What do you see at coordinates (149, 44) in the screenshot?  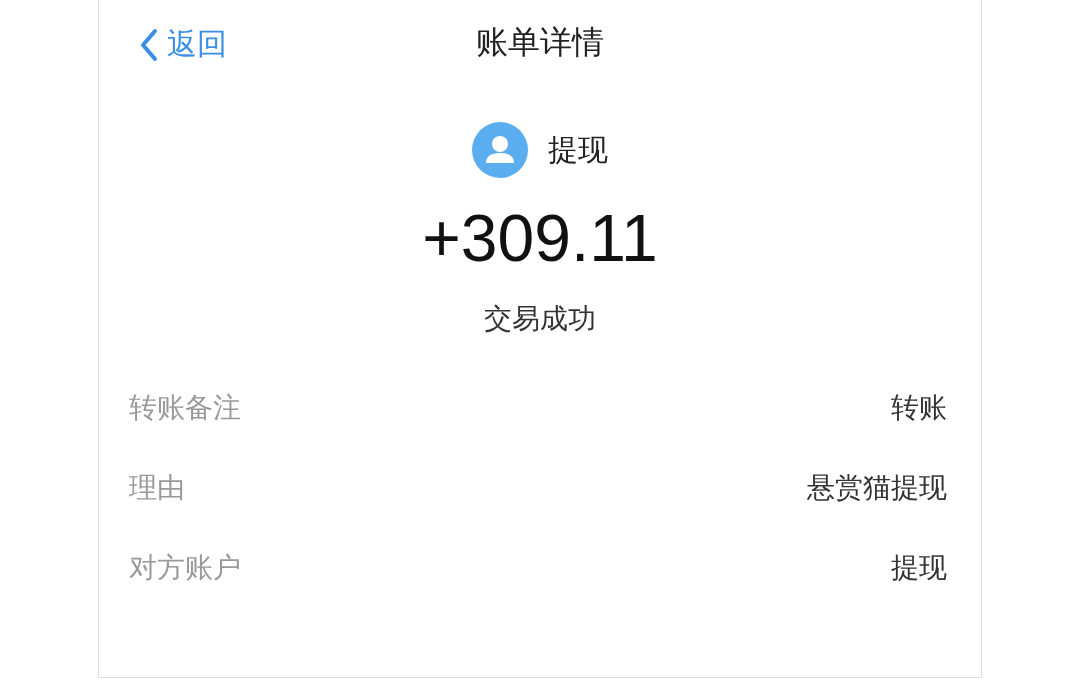 I see `back-chevron-icon` at bounding box center [149, 44].